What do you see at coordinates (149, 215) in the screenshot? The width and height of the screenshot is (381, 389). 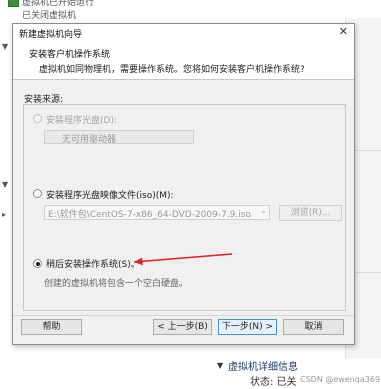 I see `iso-path-value: E:\软件包\CentOS-7-x86_64-DVD-2009-7.9.iso` at bounding box center [149, 215].